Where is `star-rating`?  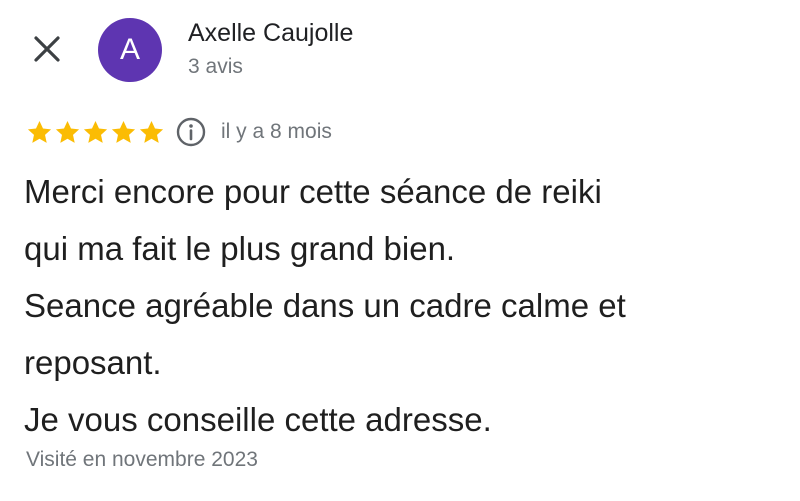
star-rating is located at coordinates (96, 132).